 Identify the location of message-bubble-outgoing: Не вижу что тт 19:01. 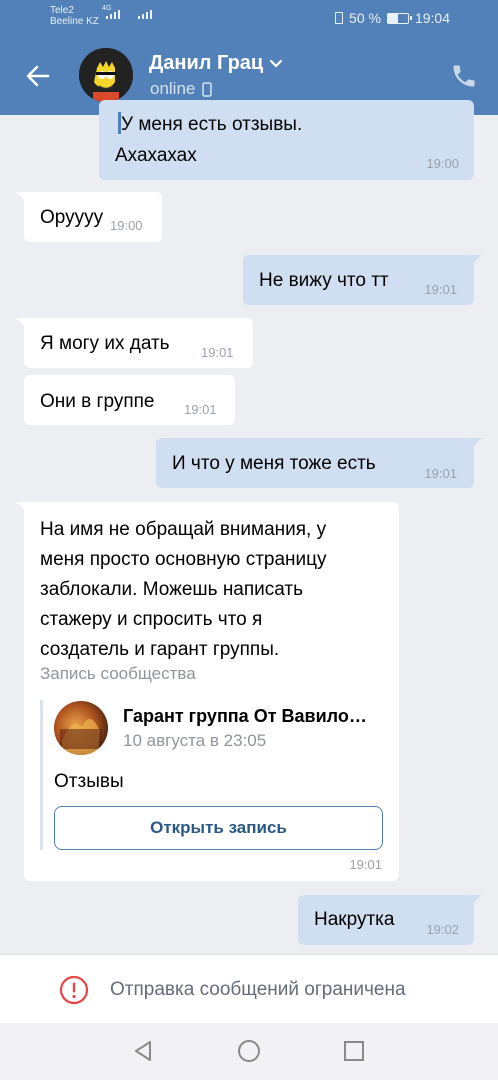
(363, 280).